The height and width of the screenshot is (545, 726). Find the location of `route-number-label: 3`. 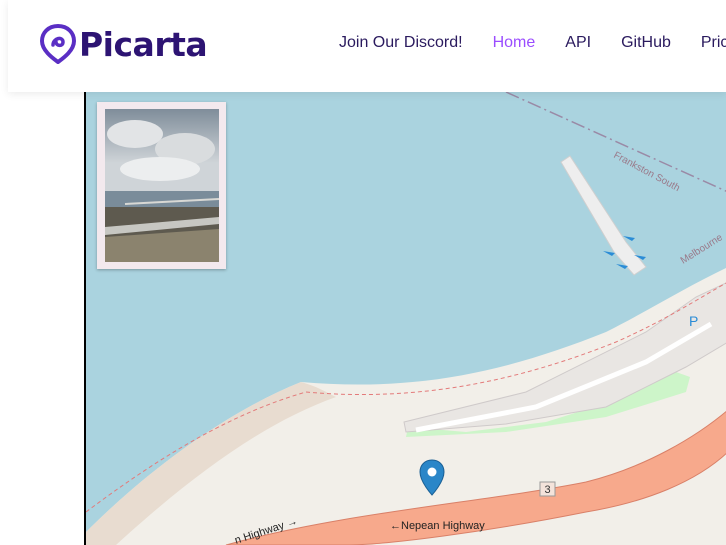

route-number-label: 3 is located at coordinates (547, 490).